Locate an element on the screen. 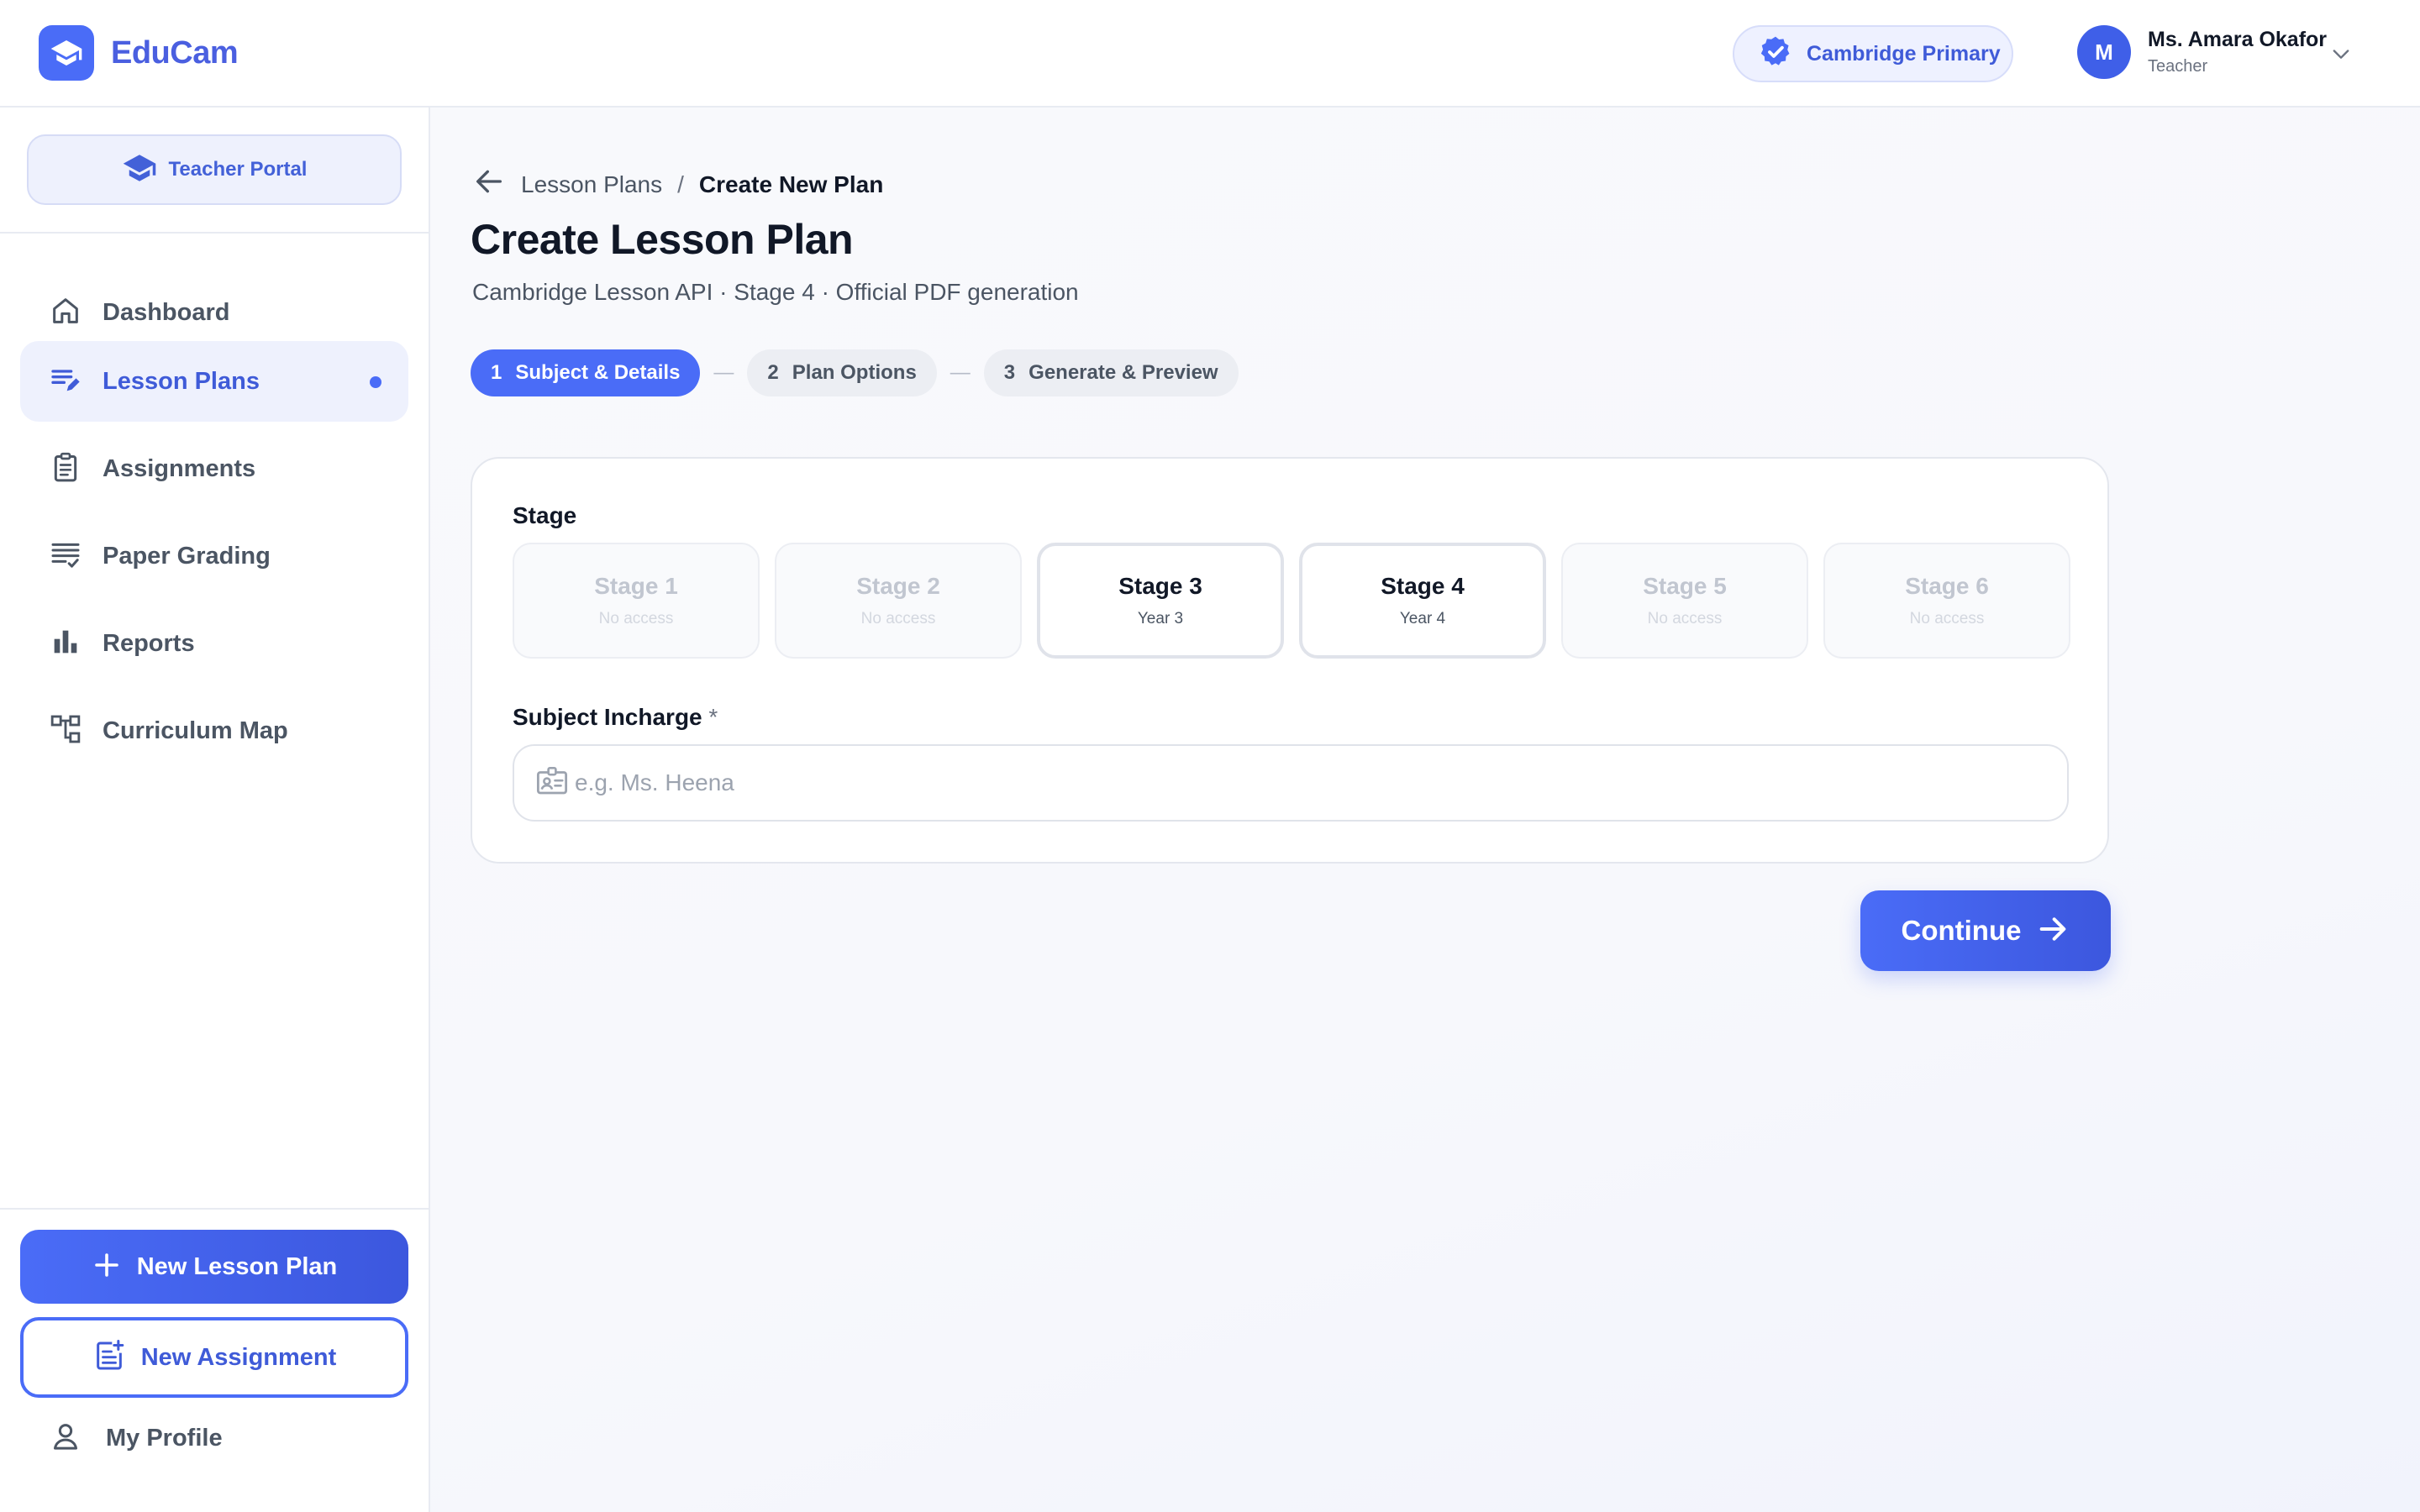 The width and height of the screenshot is (2420, 1512). chevron-down-icon is located at coordinates (2341, 56).